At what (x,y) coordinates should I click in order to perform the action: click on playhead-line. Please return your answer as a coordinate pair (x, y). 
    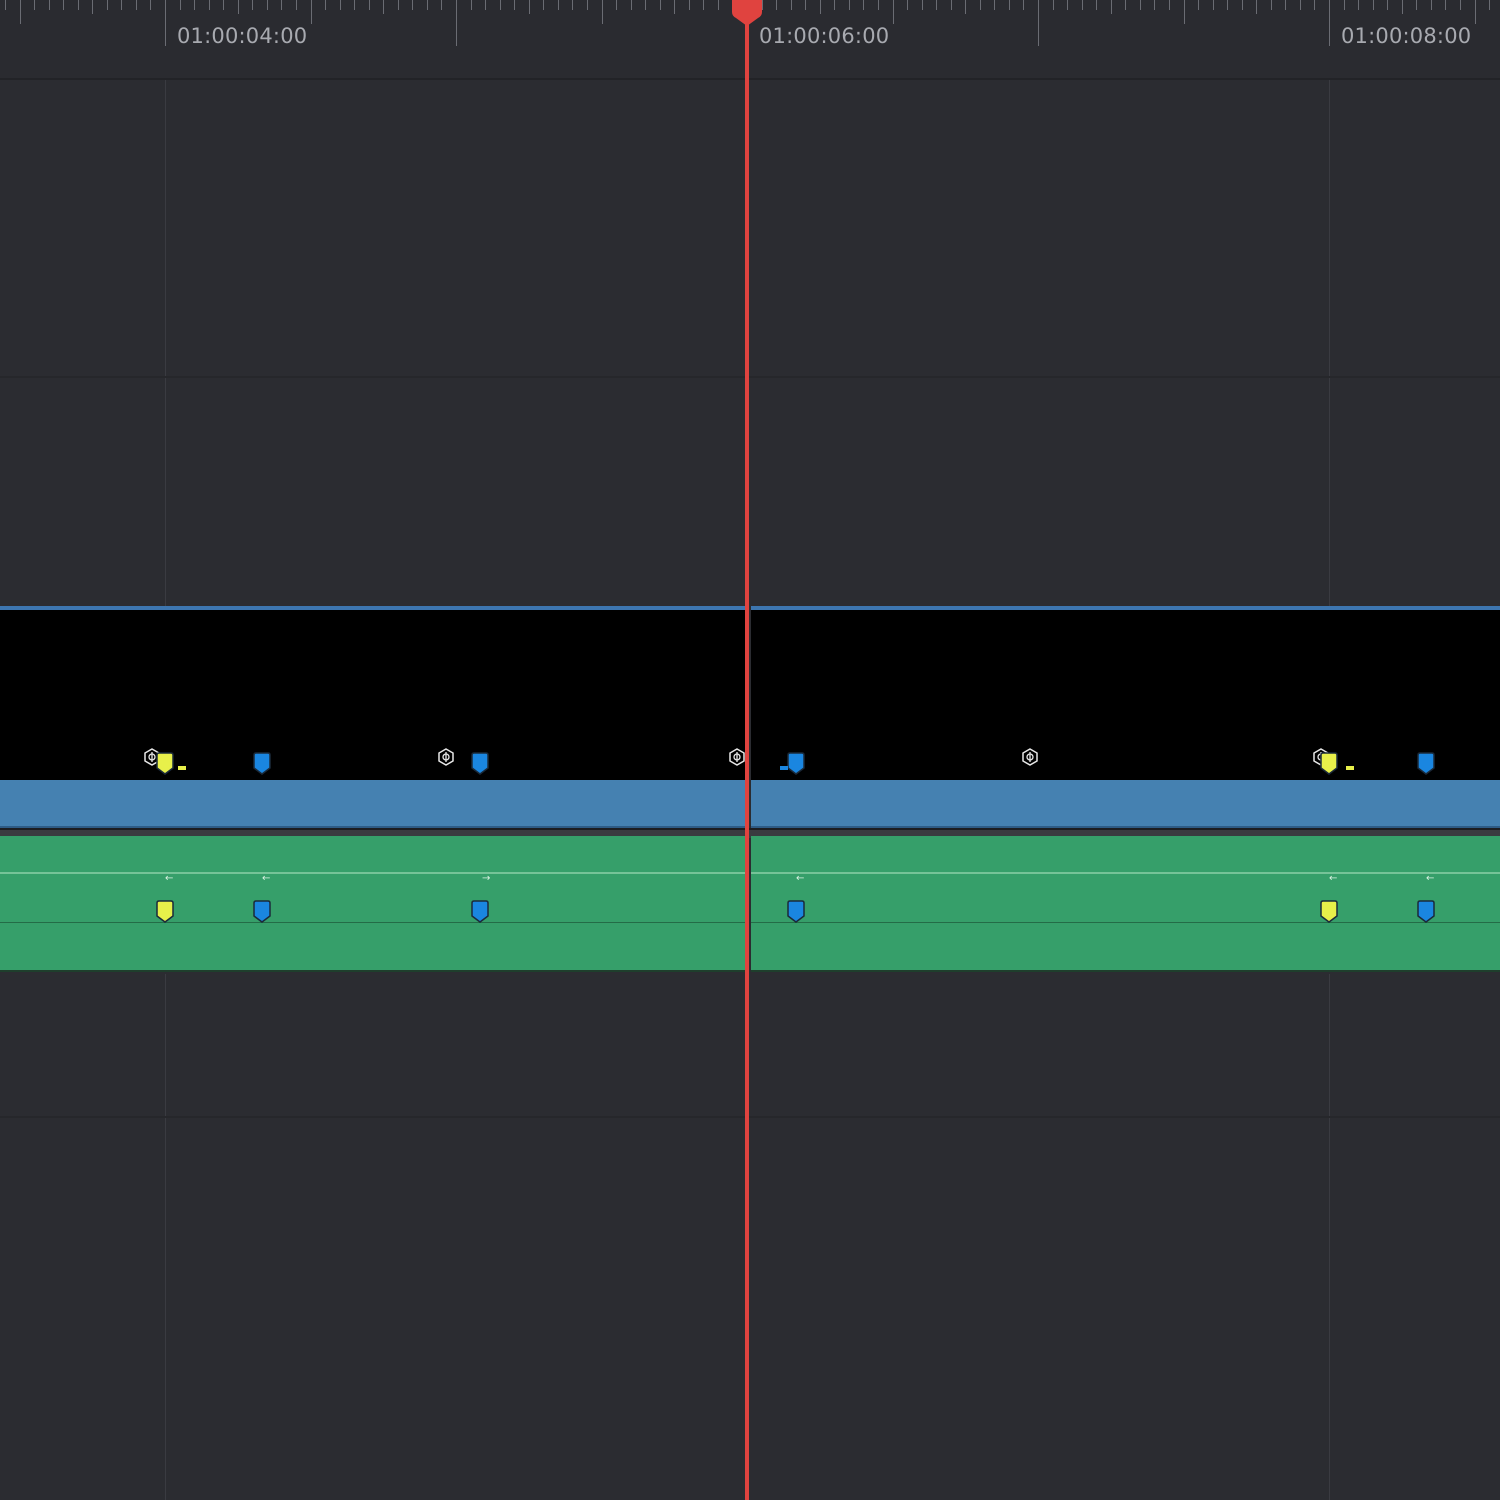
    Looking at the image, I should click on (747, 750).